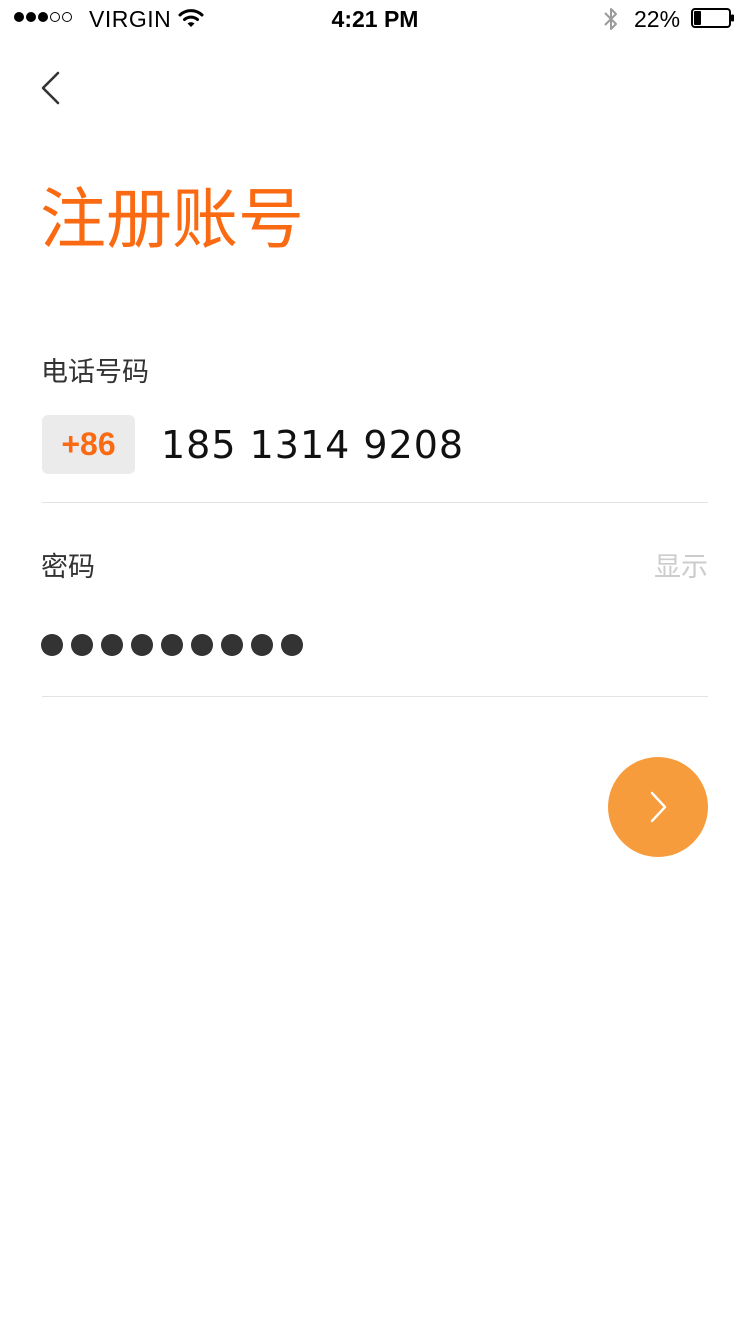 Image resolution: width=750 pixels, height=1334 pixels. Describe the element at coordinates (95, 372) in the screenshot. I see `phone-label: 电话号码` at that location.